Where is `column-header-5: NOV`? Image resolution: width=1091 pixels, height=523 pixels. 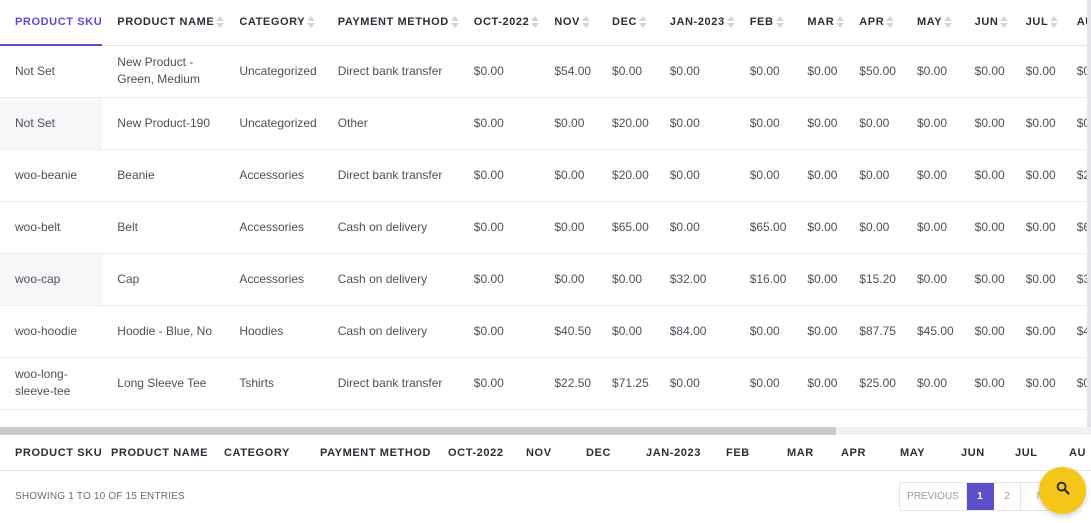
column-header-5: NOV is located at coordinates (568, 23).